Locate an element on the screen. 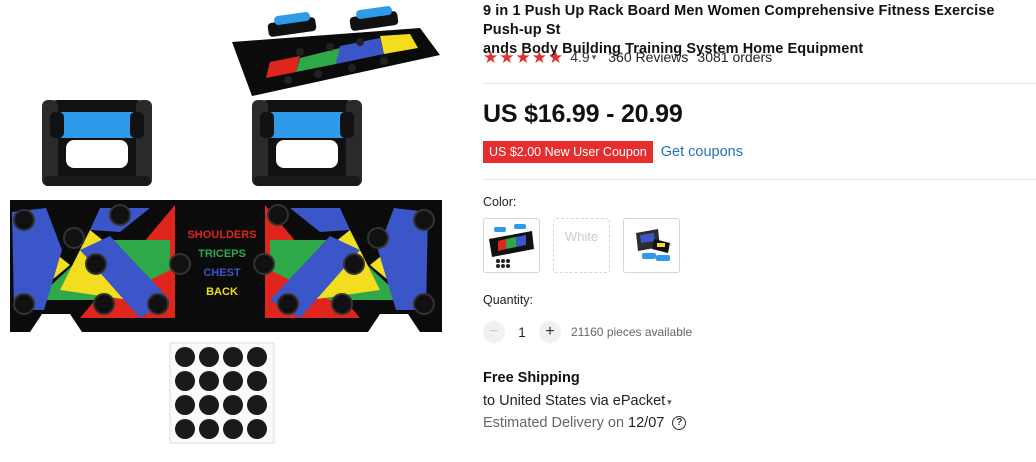 This screenshot has height=462, width=1036. swatch-board-box is located at coordinates (651, 245).